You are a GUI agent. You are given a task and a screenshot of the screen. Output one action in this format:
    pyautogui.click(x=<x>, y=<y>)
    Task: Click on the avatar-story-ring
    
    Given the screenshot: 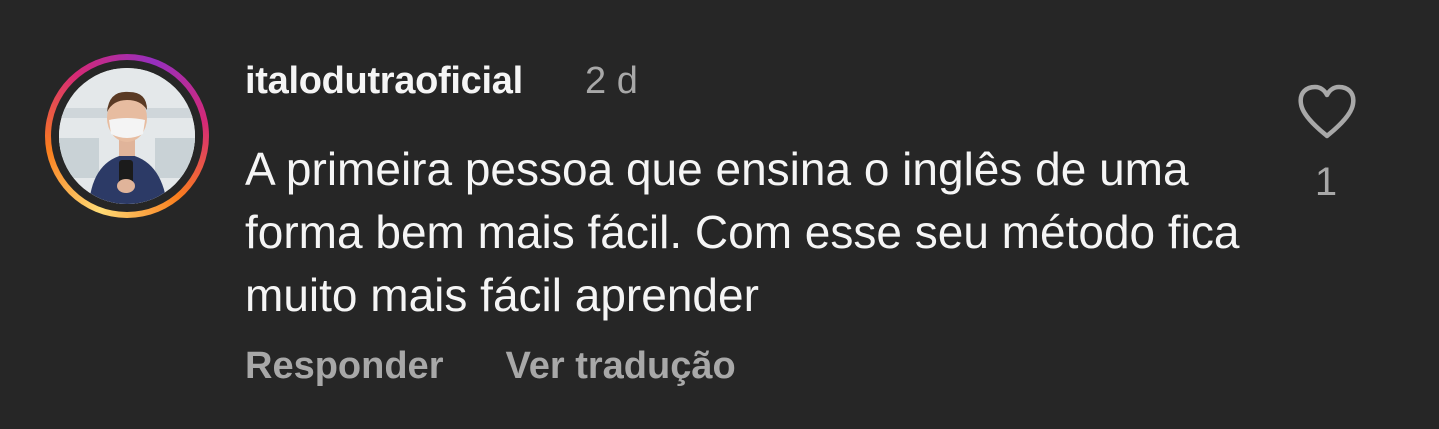 What is the action you would take?
    pyautogui.click(x=127, y=136)
    